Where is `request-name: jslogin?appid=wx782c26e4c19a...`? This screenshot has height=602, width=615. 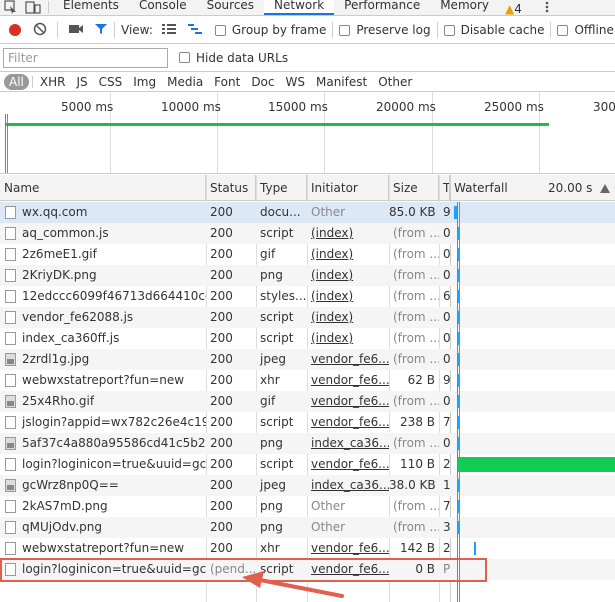
request-name: jslogin?appid=wx782c26e4c19a... is located at coordinates (103, 422).